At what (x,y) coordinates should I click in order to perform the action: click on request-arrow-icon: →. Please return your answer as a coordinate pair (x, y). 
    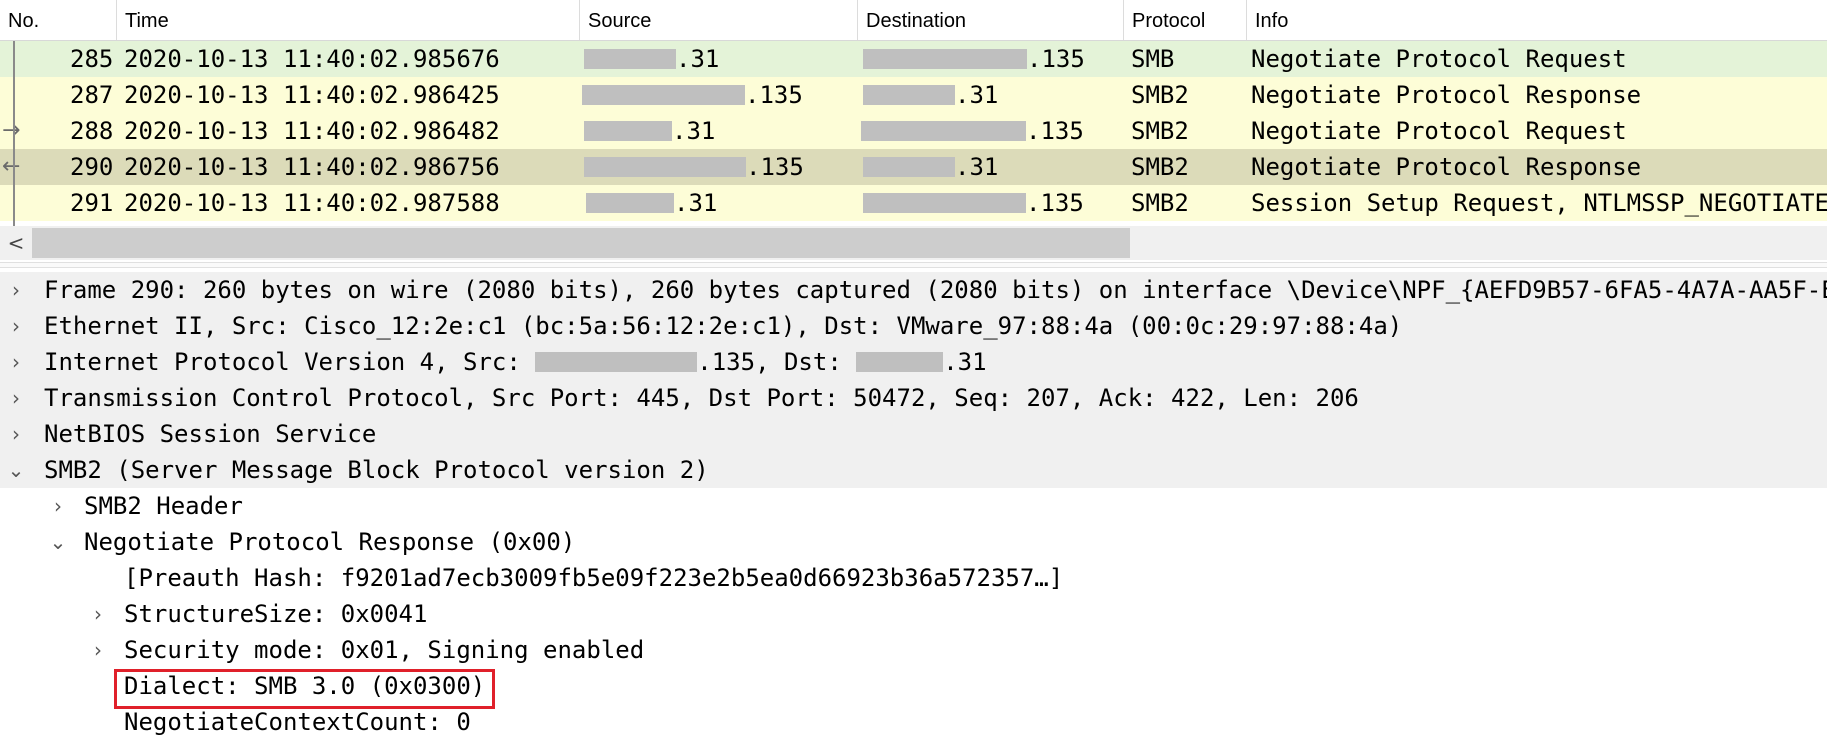
    Looking at the image, I should click on (11, 130).